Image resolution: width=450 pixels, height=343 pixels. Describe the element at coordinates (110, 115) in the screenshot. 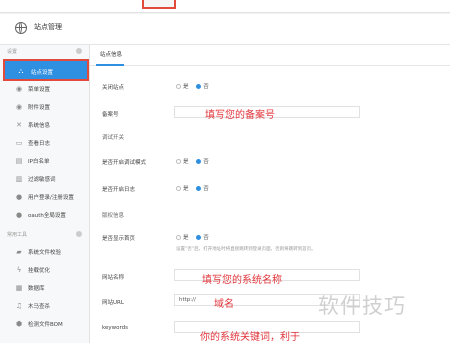

I see `icp-label: 备案号` at that location.